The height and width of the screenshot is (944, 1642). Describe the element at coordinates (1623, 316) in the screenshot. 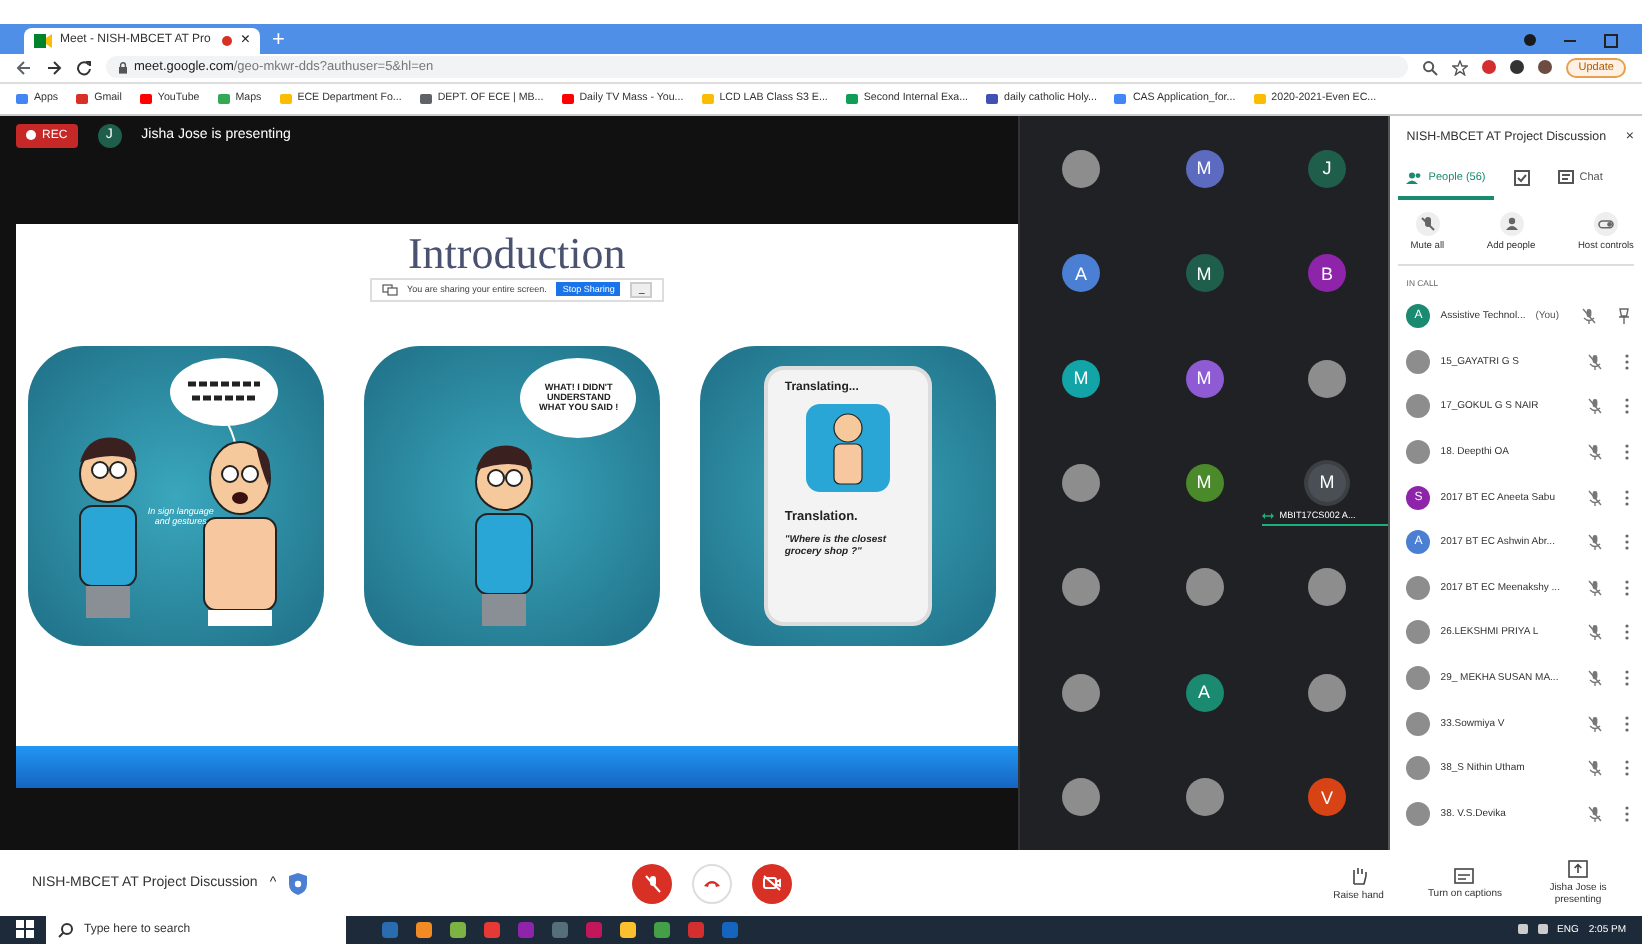

I see `pin-icon` at that location.